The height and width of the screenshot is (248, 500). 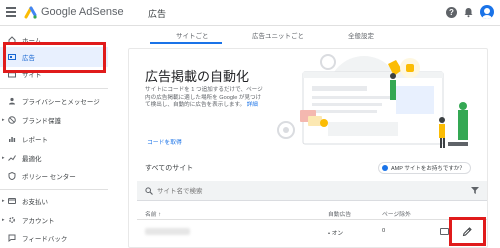 I want to click on column-header-name: 名前 ↑, so click(x=153, y=213).